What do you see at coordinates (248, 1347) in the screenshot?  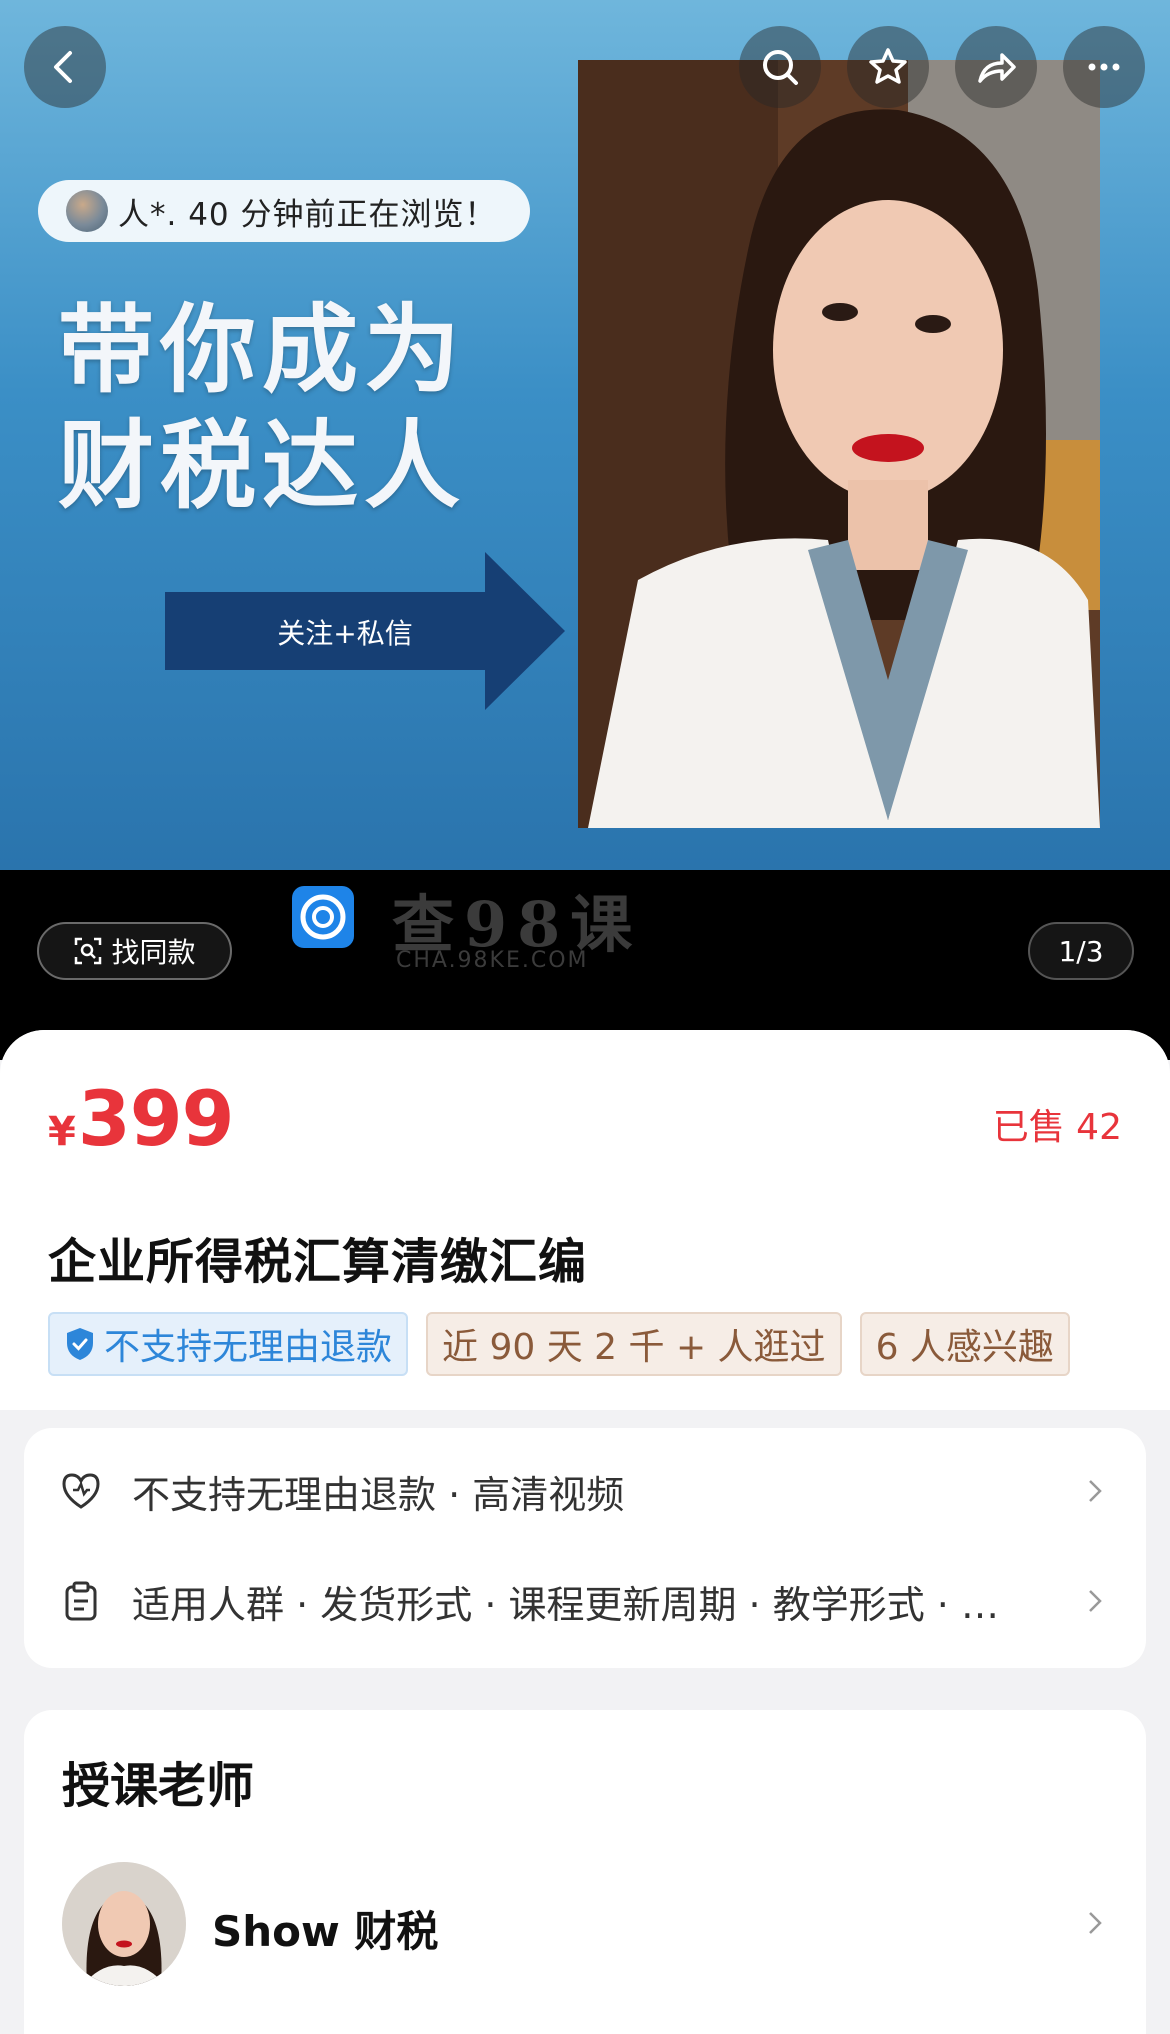 I see `tag-text: 不支持无理由退款` at bounding box center [248, 1347].